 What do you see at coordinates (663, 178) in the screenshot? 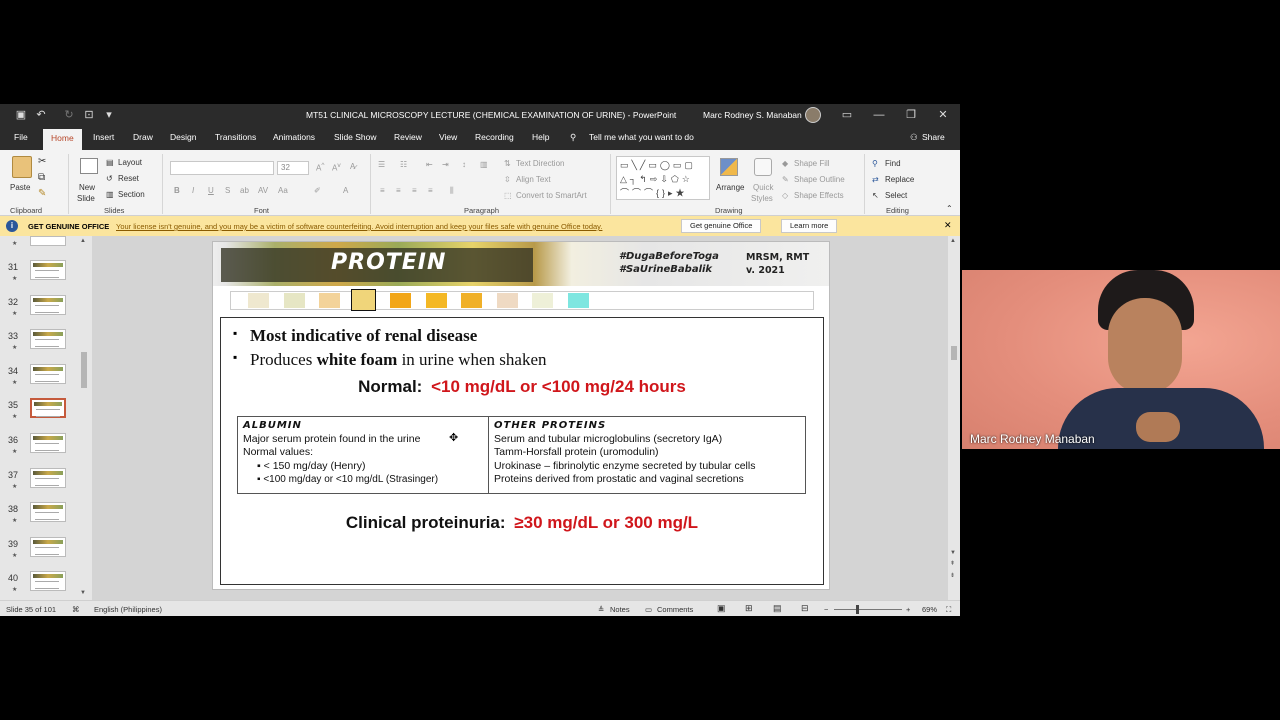
I see `shapes-gallery: ▭╲╱▭◯▭▢ △┐↰⇨⇩⬠☆ ⌒⌒⌒{}▸★` at bounding box center [663, 178].